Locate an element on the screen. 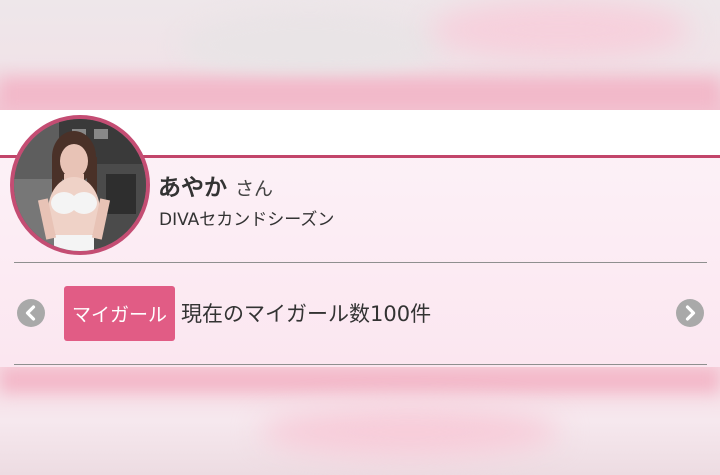 The width and height of the screenshot is (720, 475). divider-bottom is located at coordinates (360, 364).